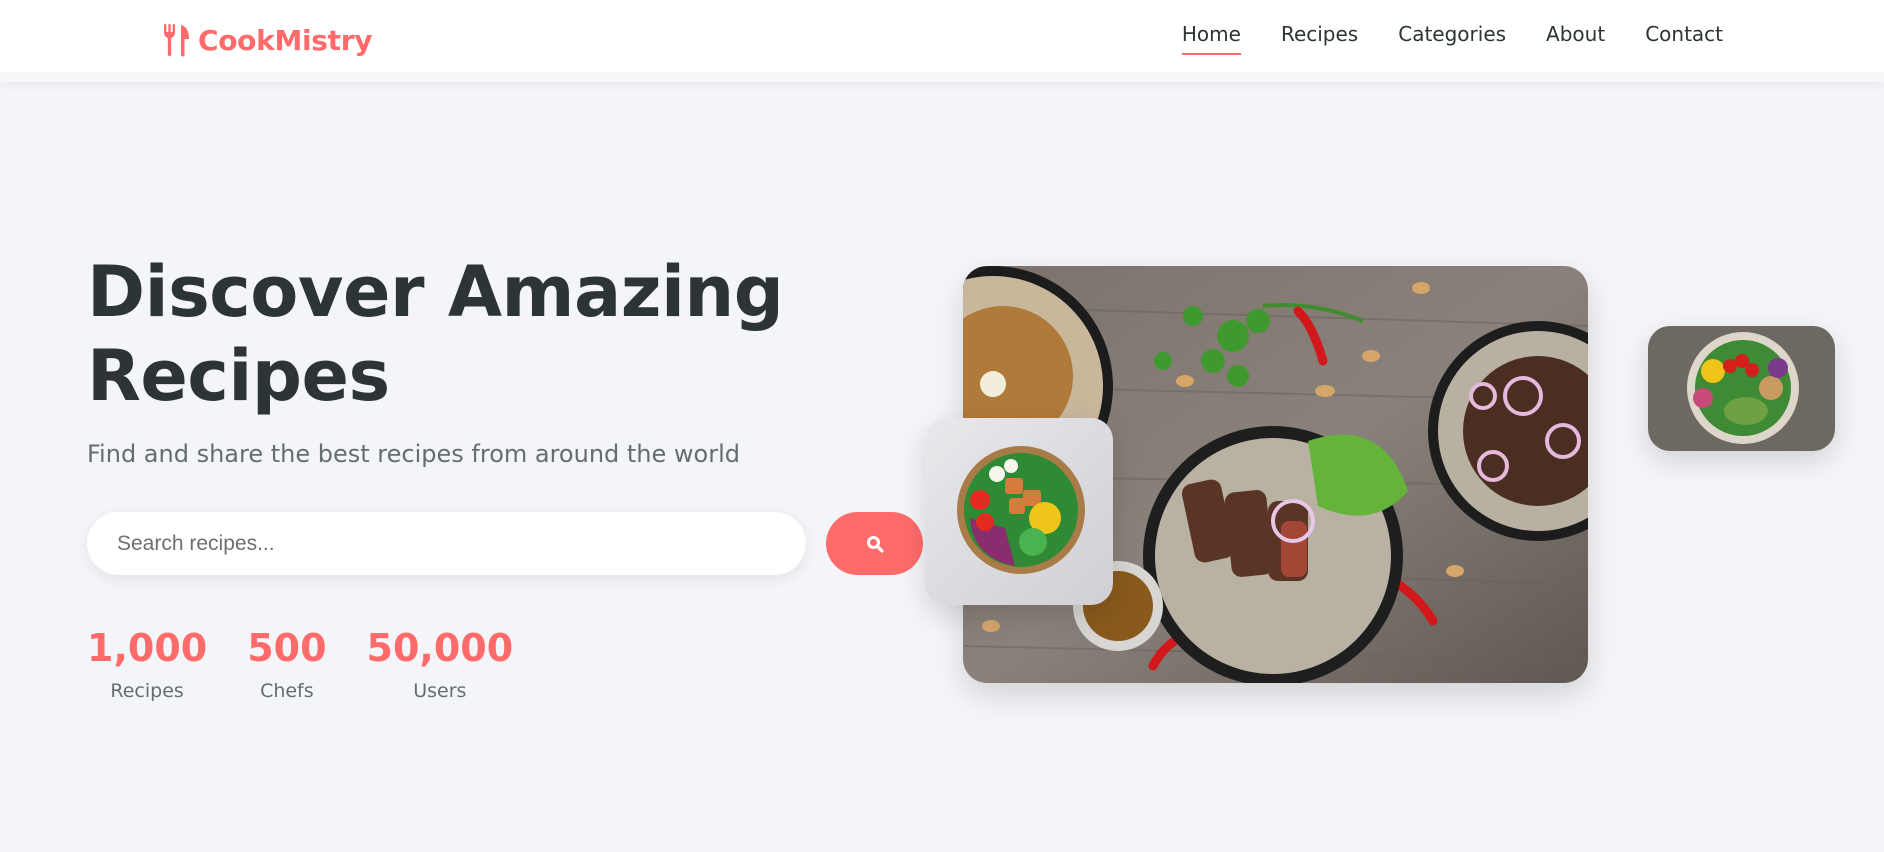 The image size is (1884, 852). Describe the element at coordinates (1211, 38) in the screenshot. I see `nav-home: Home` at that location.